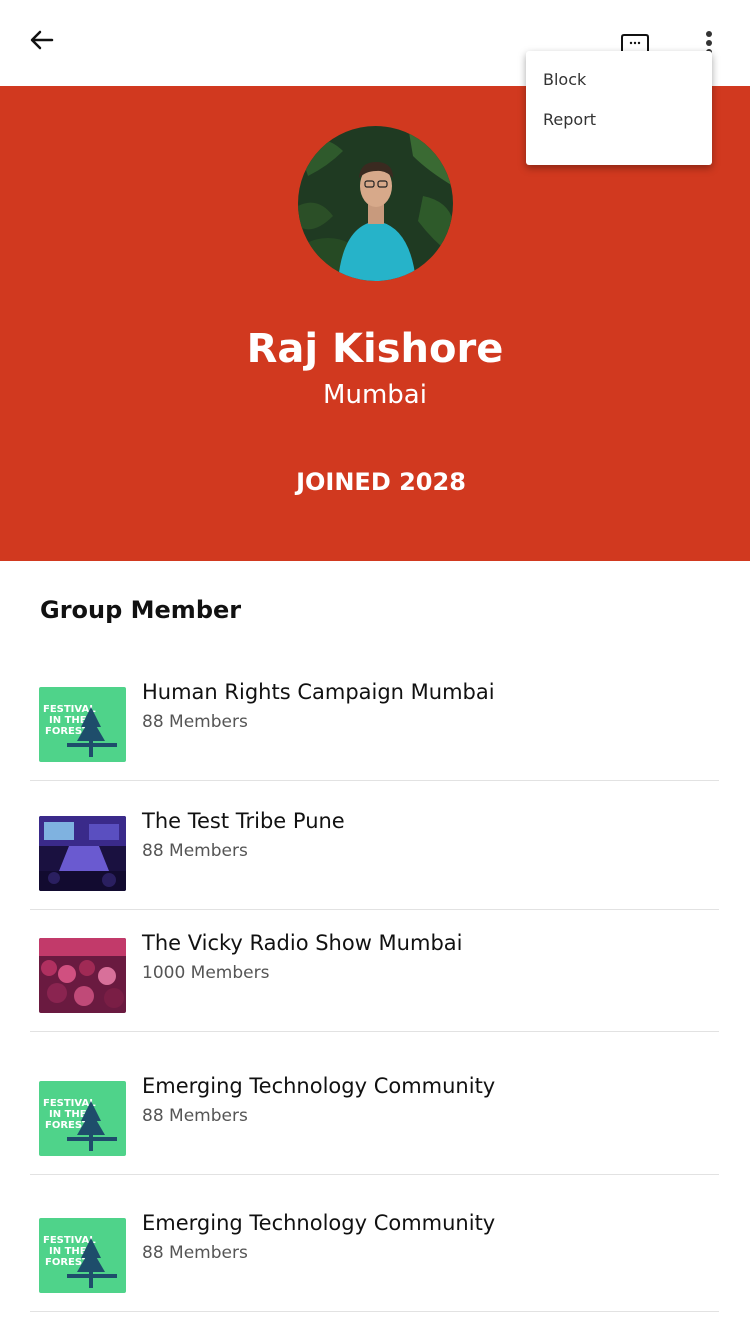 The image size is (750, 1334). What do you see at coordinates (381, 482) in the screenshot?
I see `joined-year: JOINED 2028` at bounding box center [381, 482].